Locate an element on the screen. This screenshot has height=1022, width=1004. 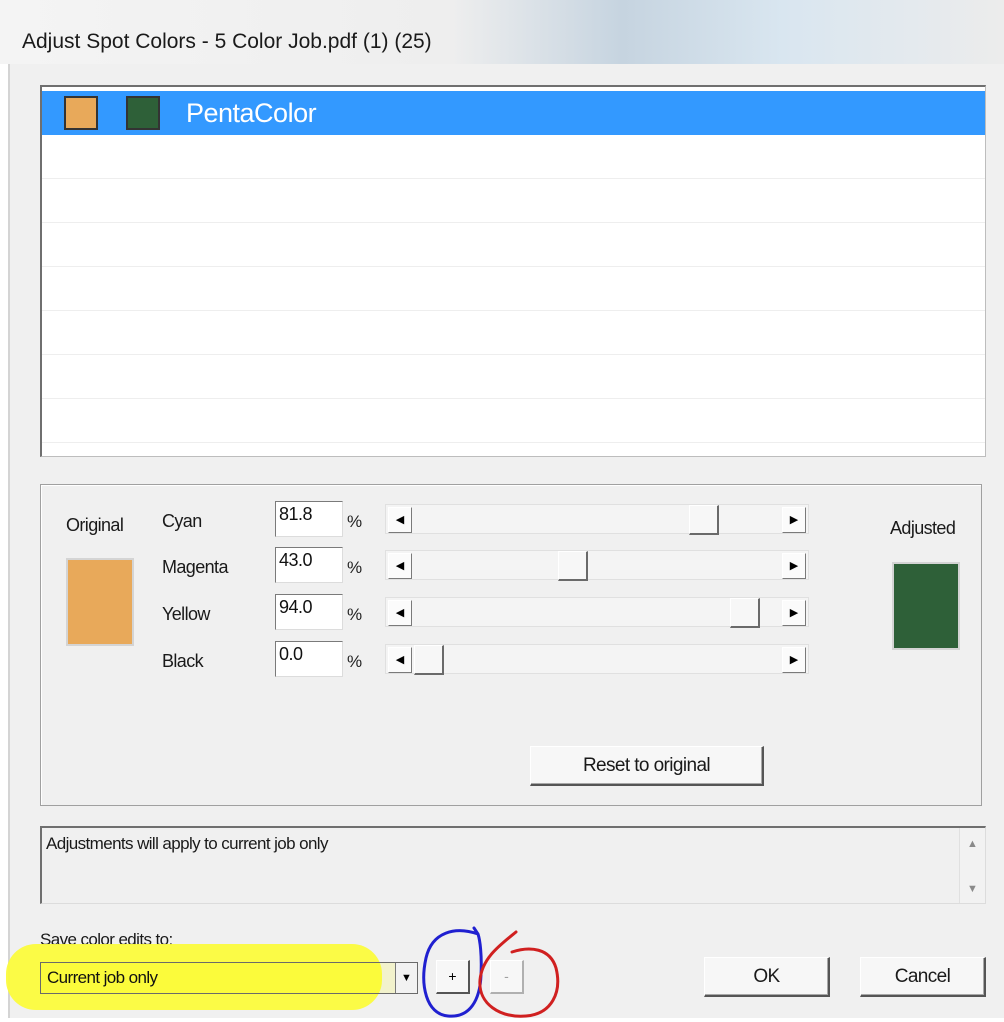
spot-color-row: PentaColor is located at coordinates (513, 113).